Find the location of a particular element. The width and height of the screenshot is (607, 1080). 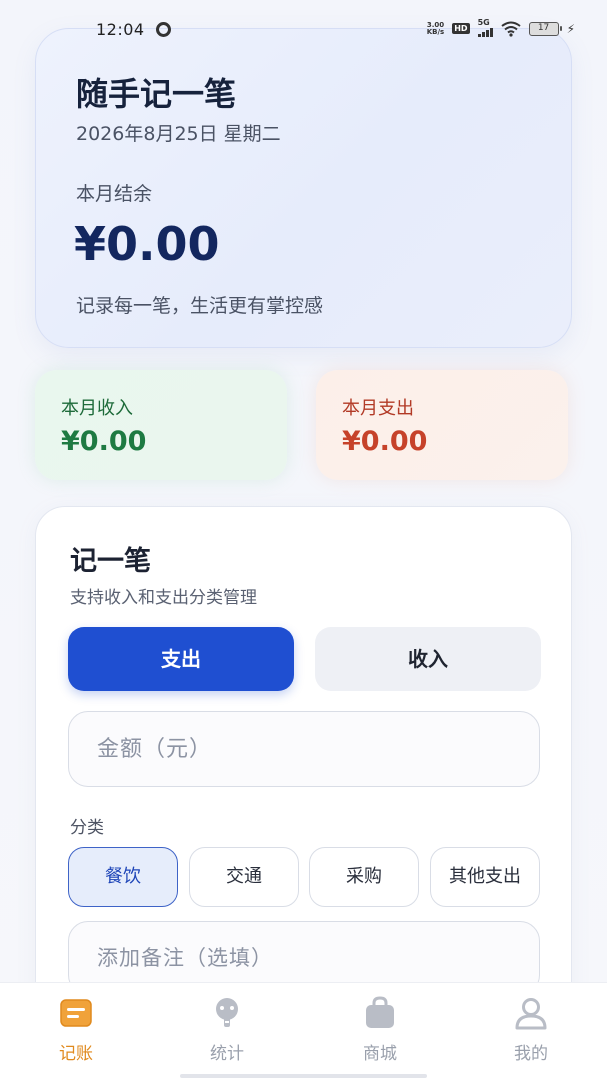

status-bar: 12:04 3.00 KB/s HD 5G 17 ⚡ is located at coordinates (303, 26).